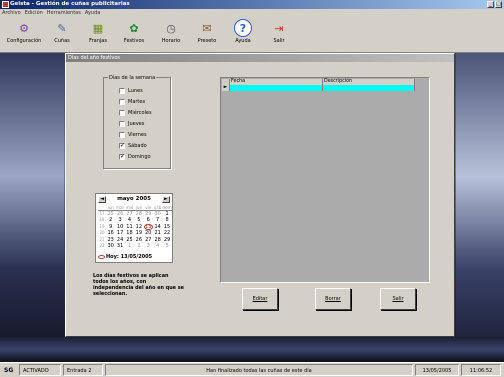 The image size is (504, 377). I want to click on help-icon: ?, so click(243, 28).